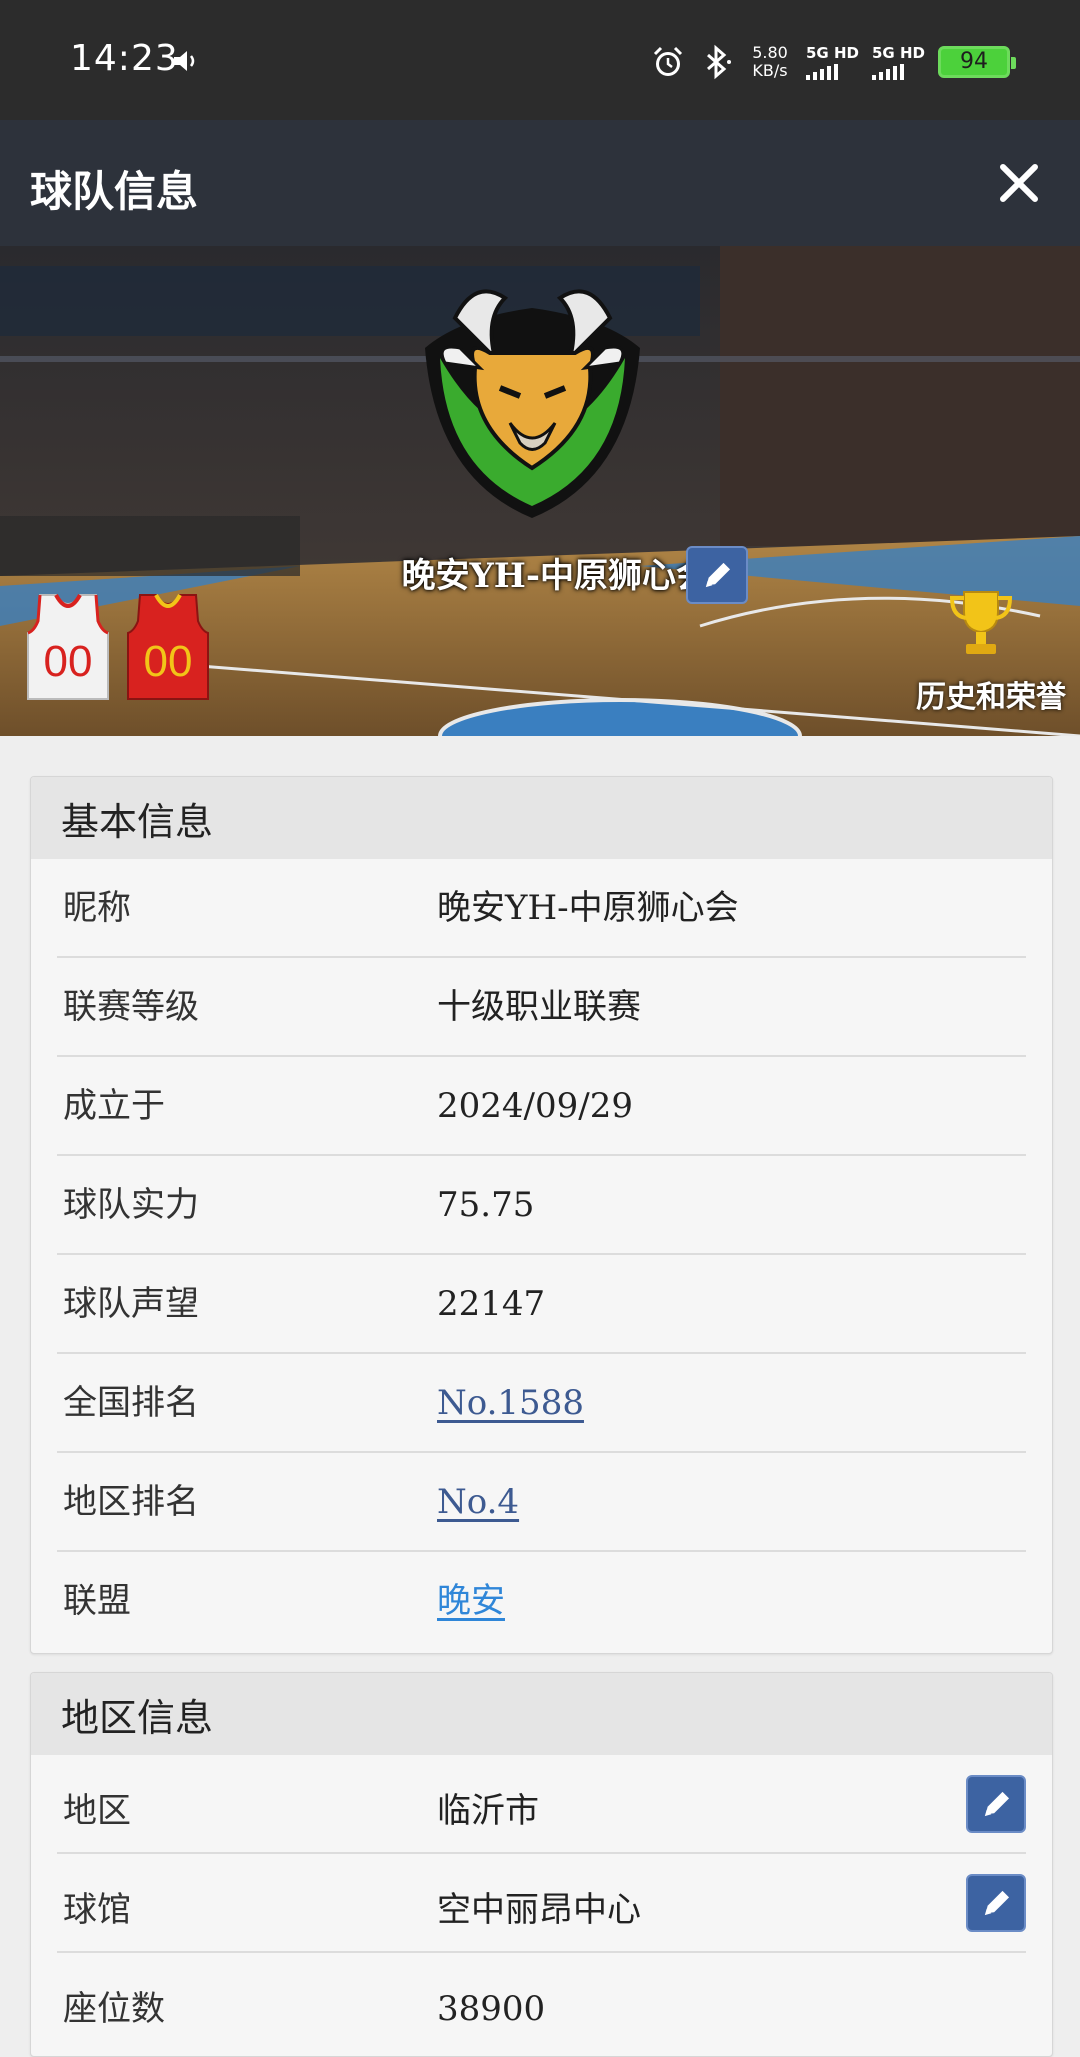  What do you see at coordinates (131, 1205) in the screenshot?
I see `row-label: 球队实力` at bounding box center [131, 1205].